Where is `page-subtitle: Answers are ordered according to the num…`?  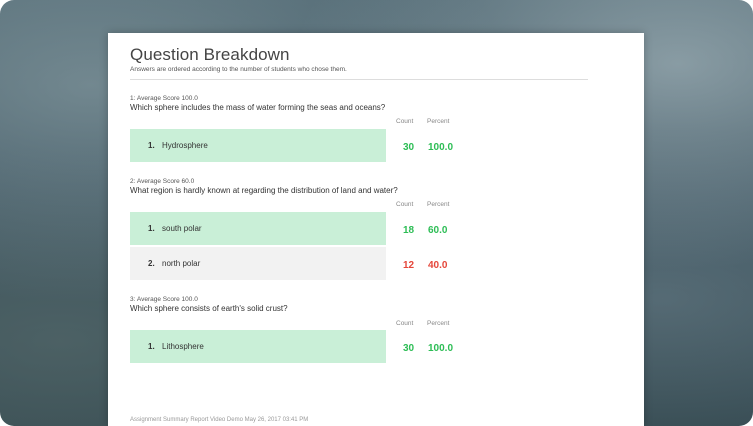
page-subtitle: Answers are ordered according to the num… is located at coordinates (238, 69).